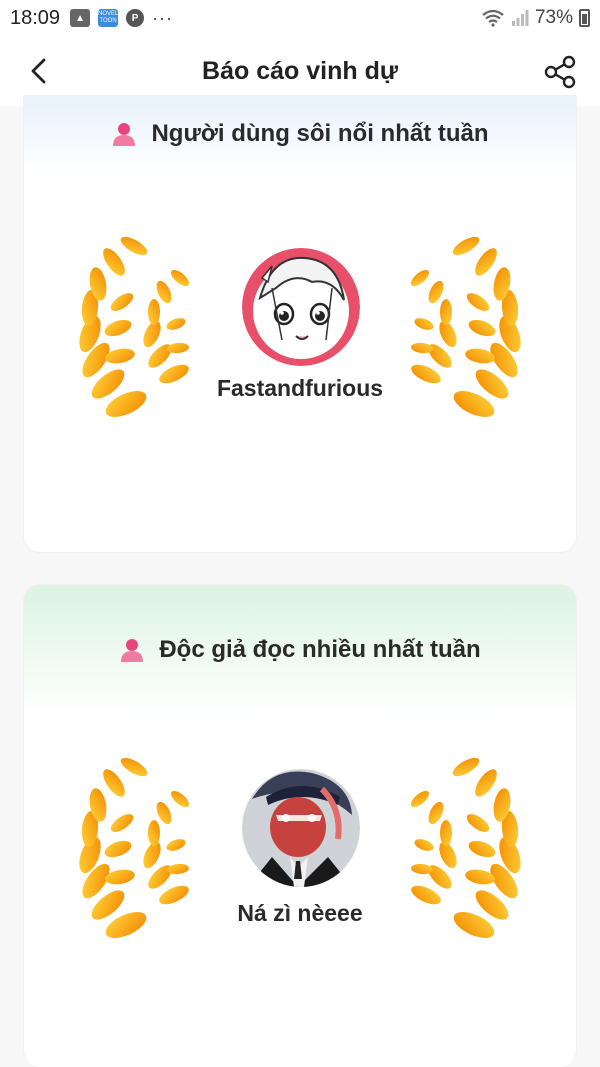 The image size is (600, 1067). What do you see at coordinates (493, 18) in the screenshot?
I see `wifi-icon` at bounding box center [493, 18].